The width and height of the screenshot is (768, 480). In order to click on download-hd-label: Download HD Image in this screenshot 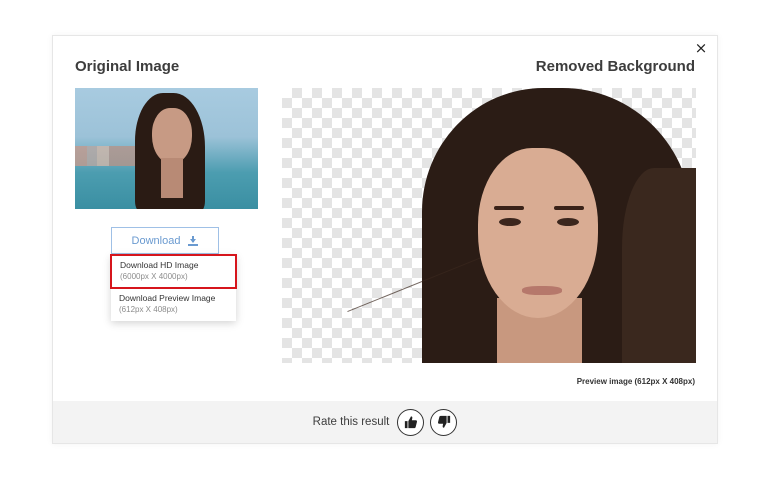, I will do `click(159, 265)`.